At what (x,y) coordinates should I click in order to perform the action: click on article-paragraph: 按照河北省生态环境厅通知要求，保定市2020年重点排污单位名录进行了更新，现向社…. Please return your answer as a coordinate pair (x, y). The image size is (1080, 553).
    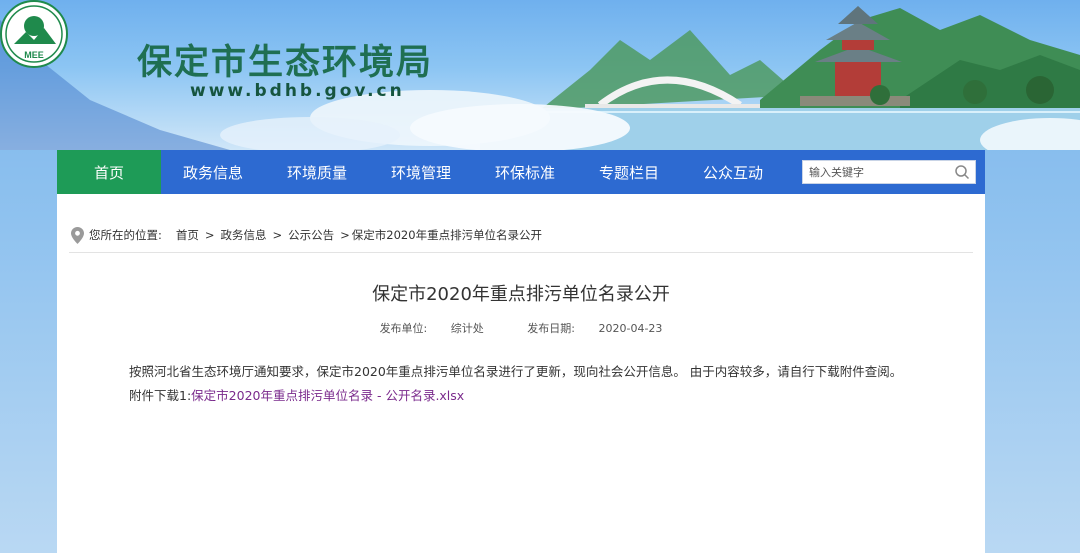
    Looking at the image, I should click on (516, 371).